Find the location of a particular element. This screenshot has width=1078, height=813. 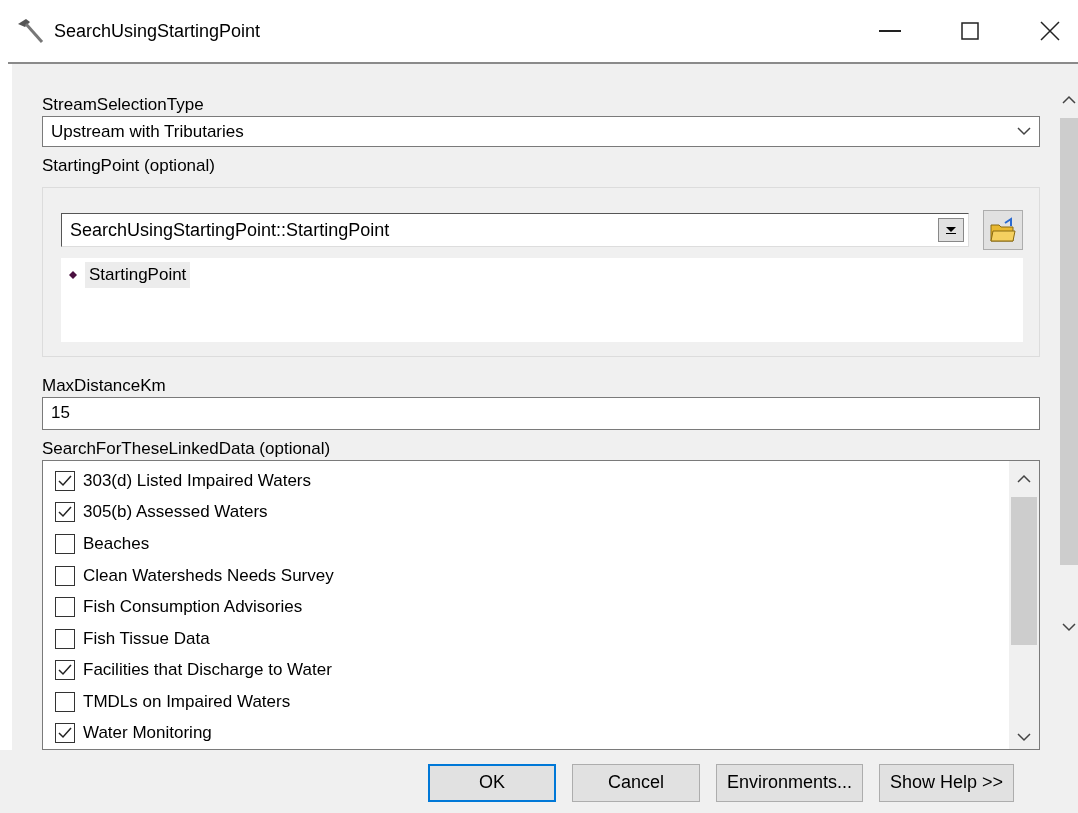

dialog-button: Show Help >> is located at coordinates (947, 782).